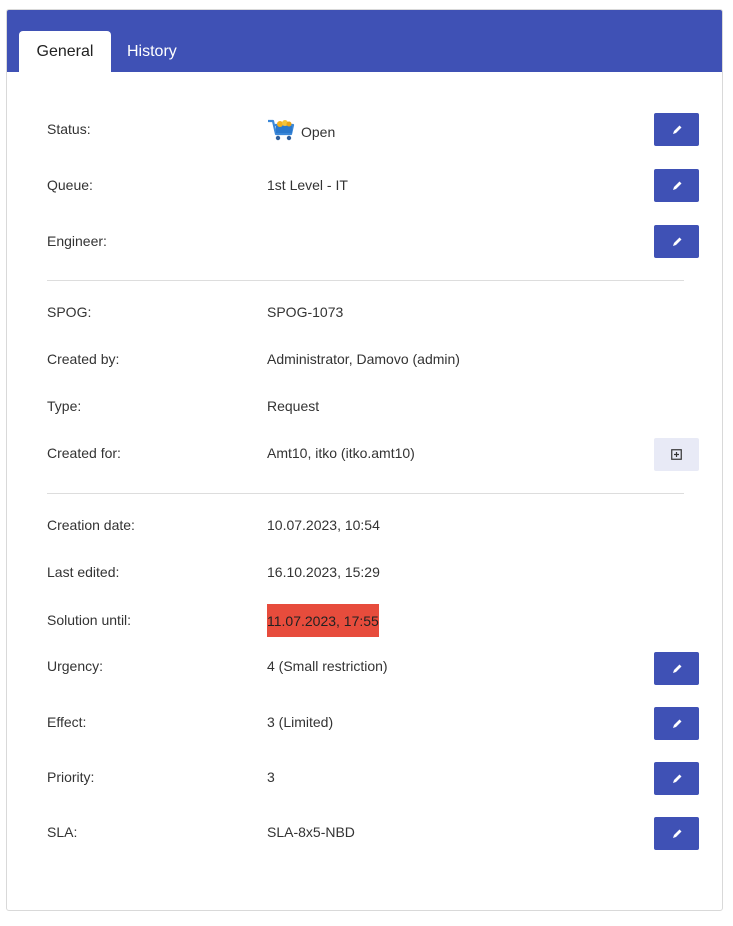  What do you see at coordinates (65, 51) in the screenshot?
I see `tab-general: General` at bounding box center [65, 51].